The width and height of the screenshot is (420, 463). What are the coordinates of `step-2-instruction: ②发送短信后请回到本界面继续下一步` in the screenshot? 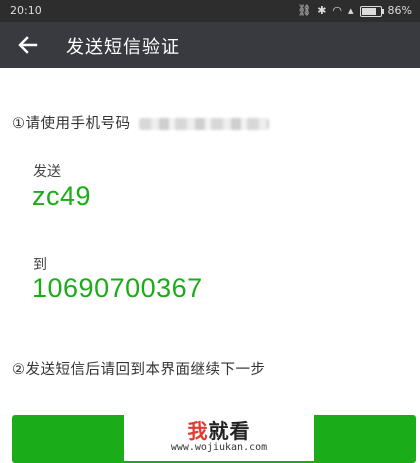 It's located at (139, 370).